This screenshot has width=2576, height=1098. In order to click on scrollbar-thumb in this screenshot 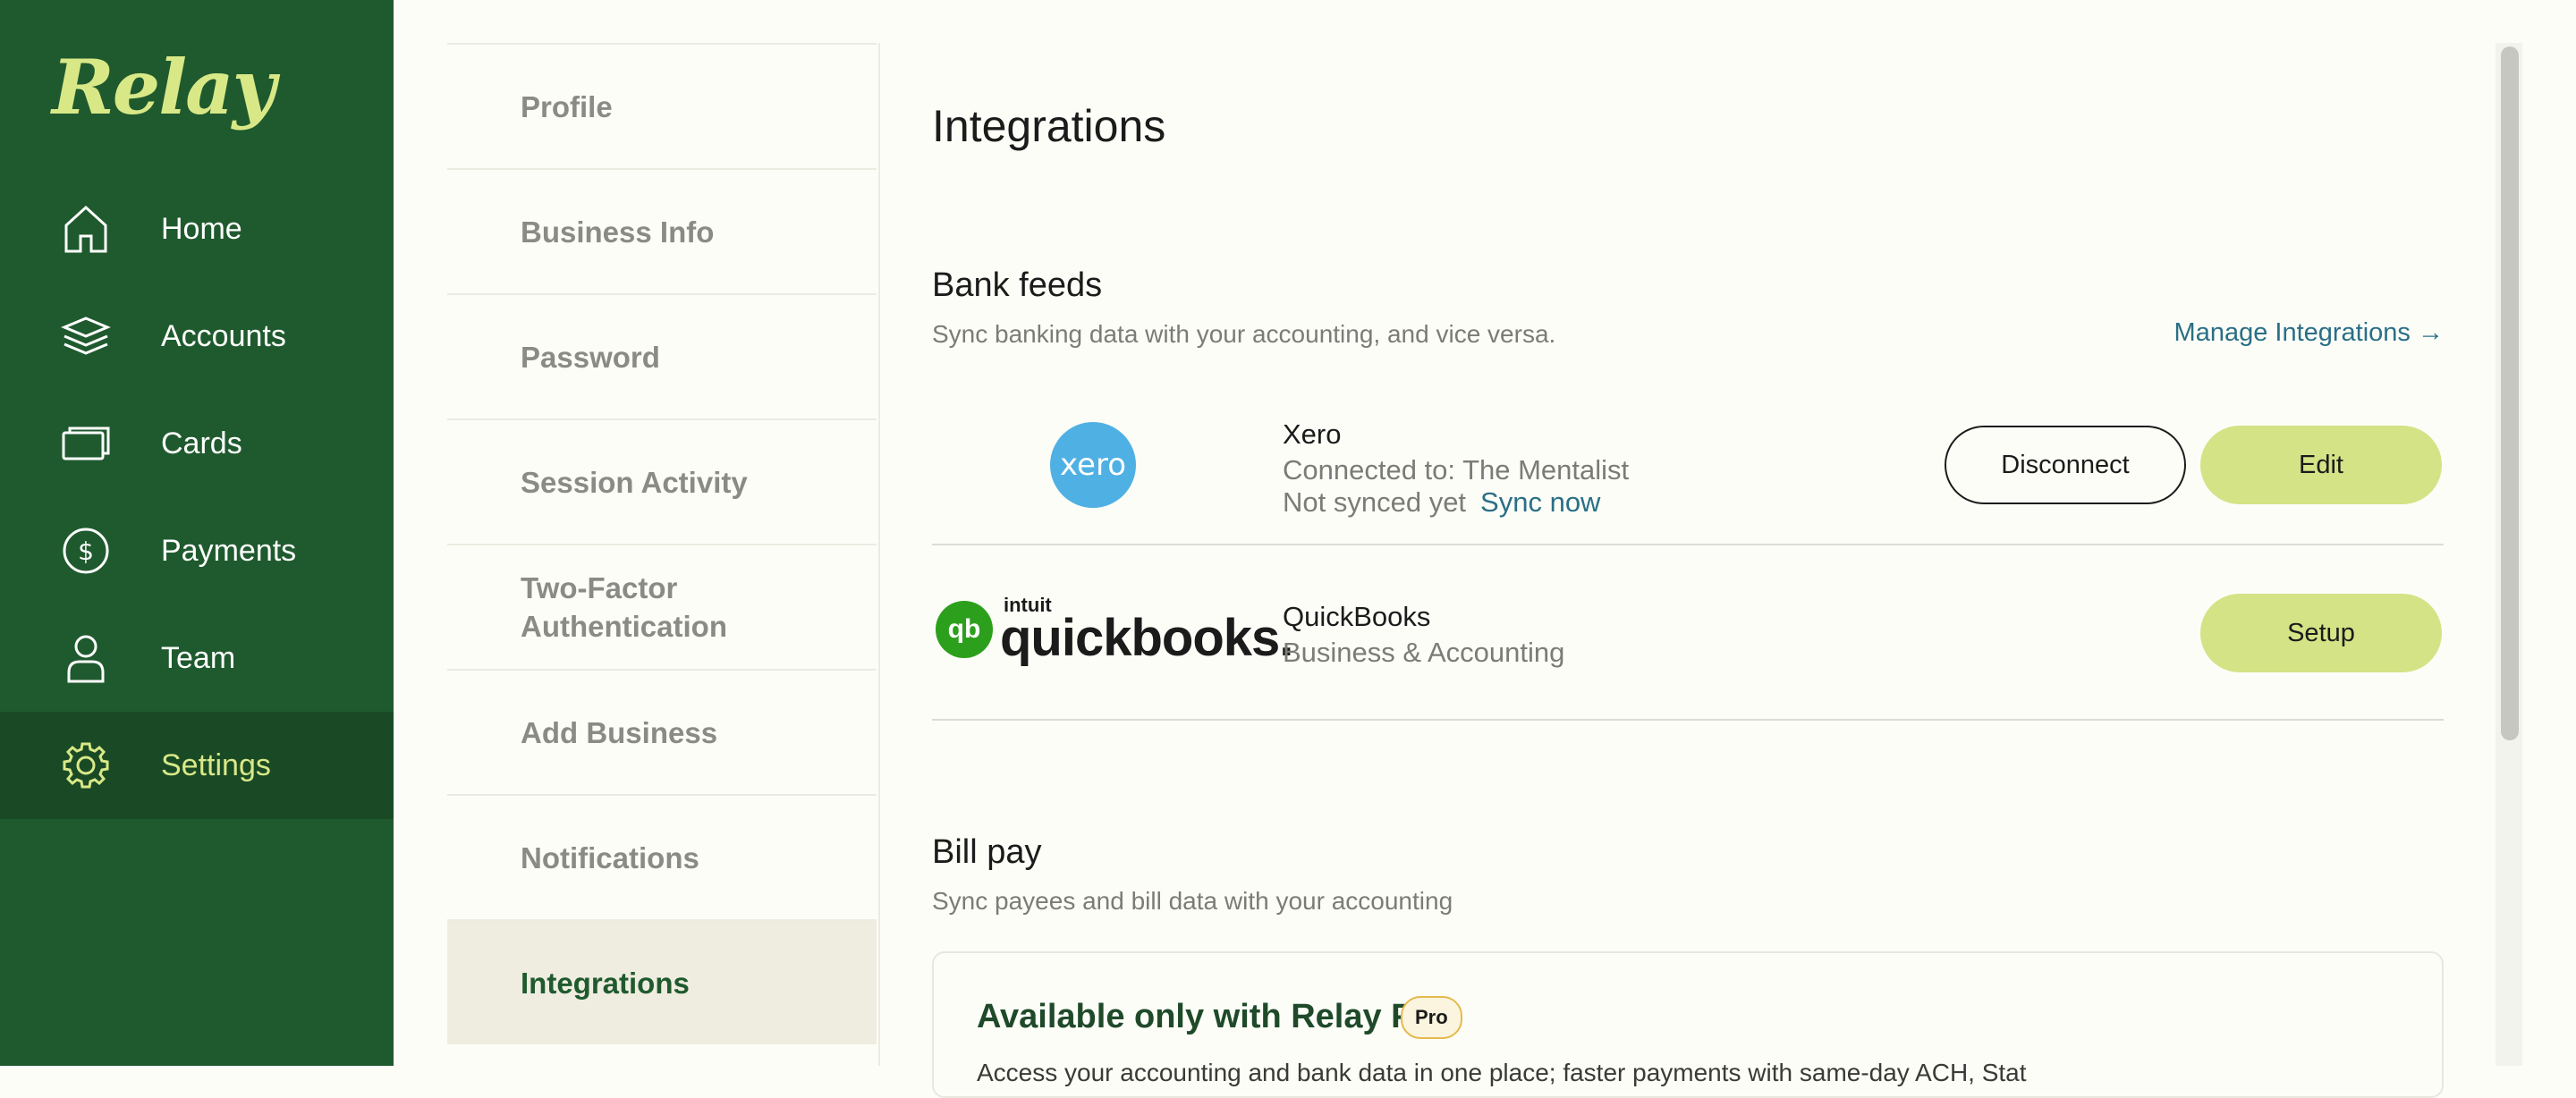, I will do `click(2510, 393)`.